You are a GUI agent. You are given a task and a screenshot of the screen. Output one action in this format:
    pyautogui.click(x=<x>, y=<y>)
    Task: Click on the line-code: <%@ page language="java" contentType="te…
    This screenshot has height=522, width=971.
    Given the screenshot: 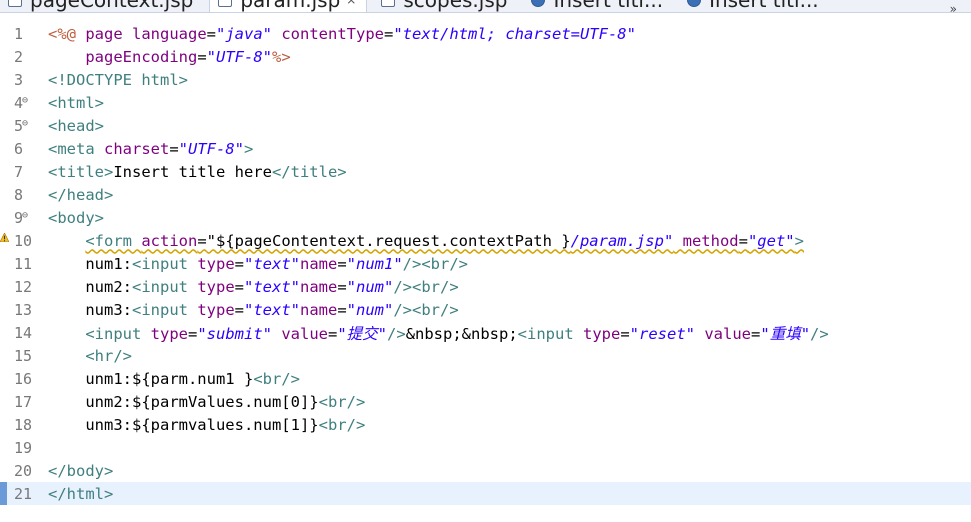 What is the action you would take?
    pyautogui.click(x=342, y=34)
    